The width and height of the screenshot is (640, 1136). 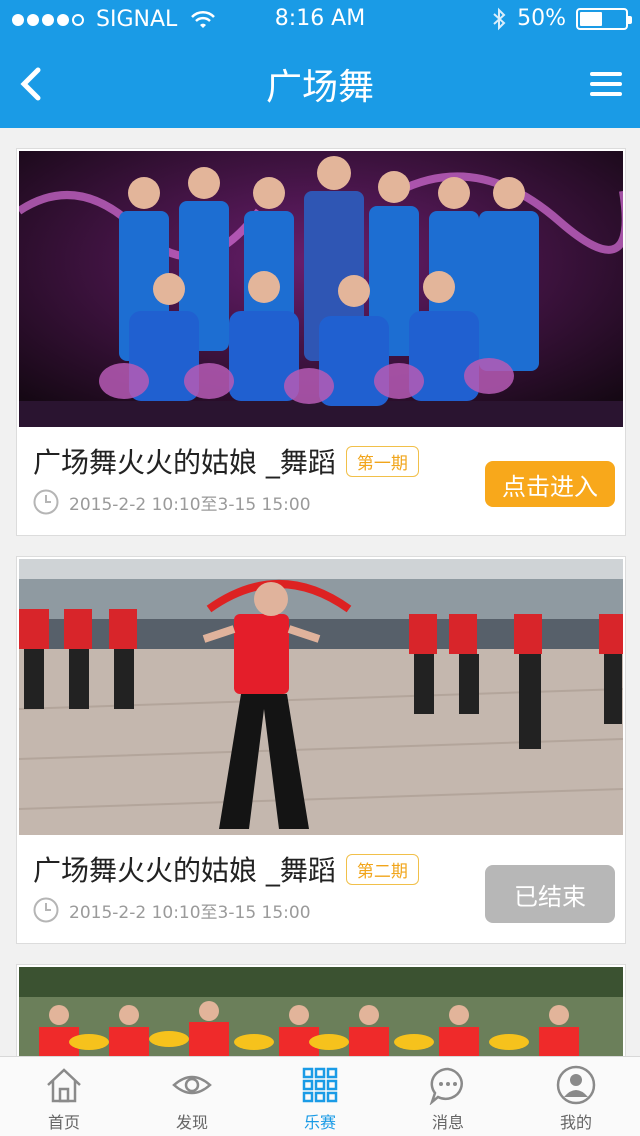 I want to click on status-right: 50%, so click(x=561, y=18).